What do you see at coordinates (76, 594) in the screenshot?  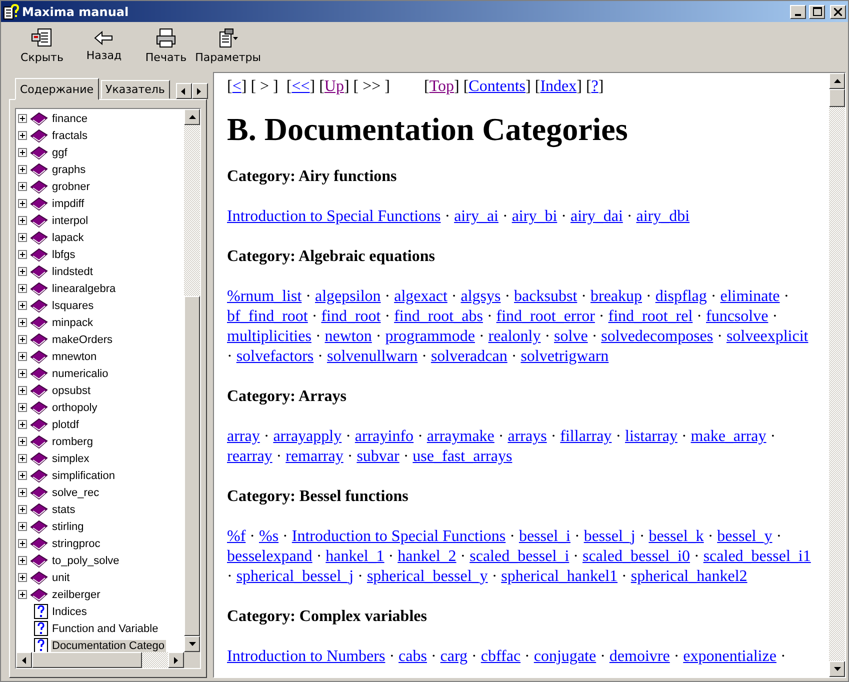 I see `tree-item: zeilberger` at bounding box center [76, 594].